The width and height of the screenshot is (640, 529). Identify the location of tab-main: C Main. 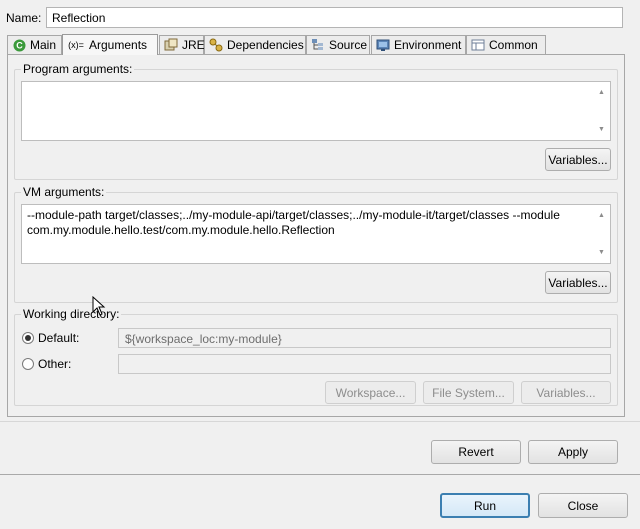
(34, 44).